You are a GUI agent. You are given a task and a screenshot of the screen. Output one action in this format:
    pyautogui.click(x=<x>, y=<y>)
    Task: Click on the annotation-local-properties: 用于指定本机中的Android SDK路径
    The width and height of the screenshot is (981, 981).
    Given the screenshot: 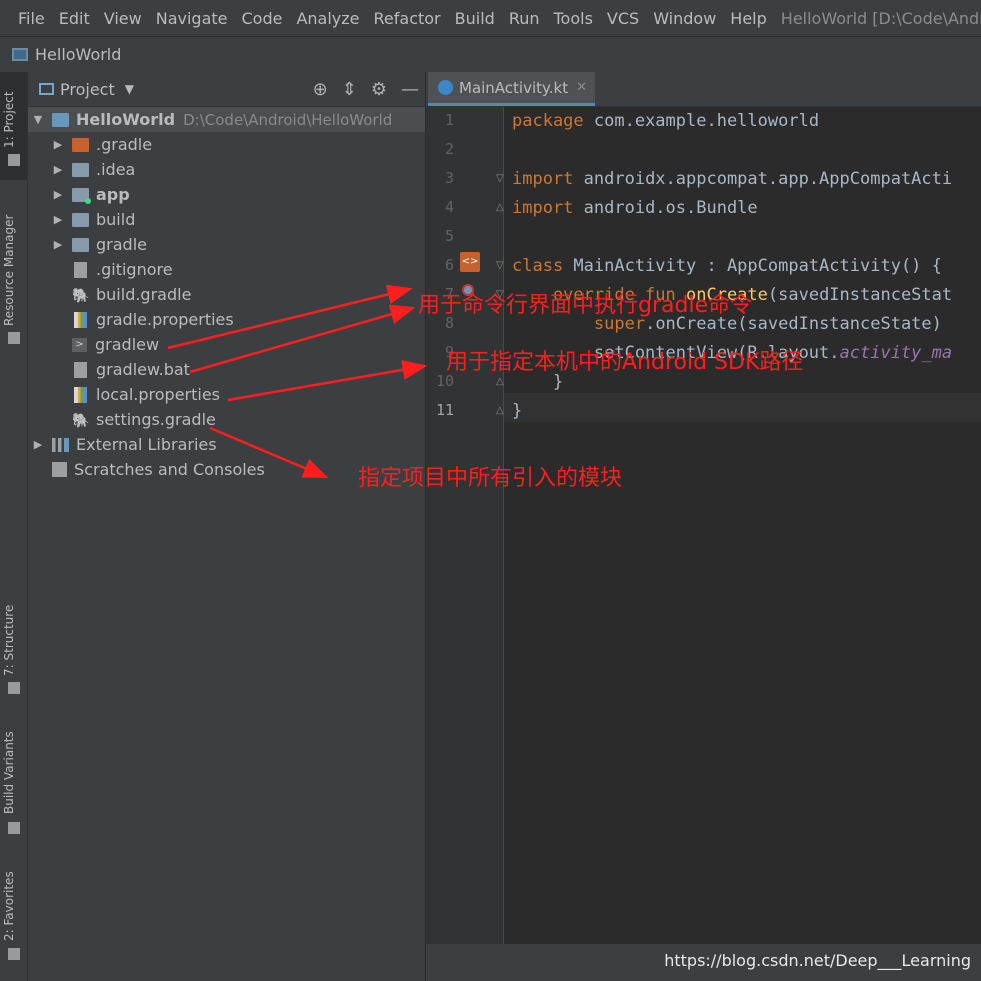 What is the action you would take?
    pyautogui.click(x=625, y=362)
    